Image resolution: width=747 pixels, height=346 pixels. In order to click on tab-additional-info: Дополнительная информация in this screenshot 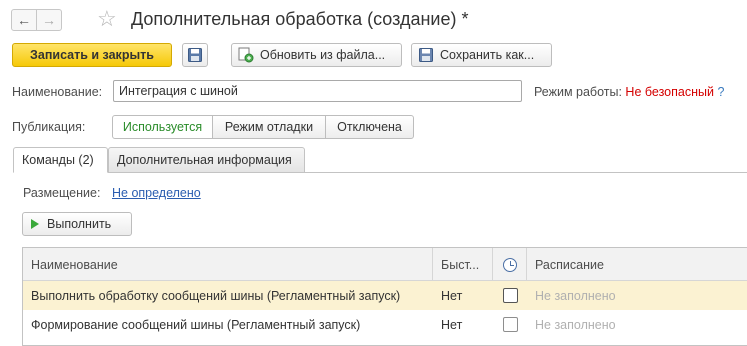, I will do `click(206, 160)`.